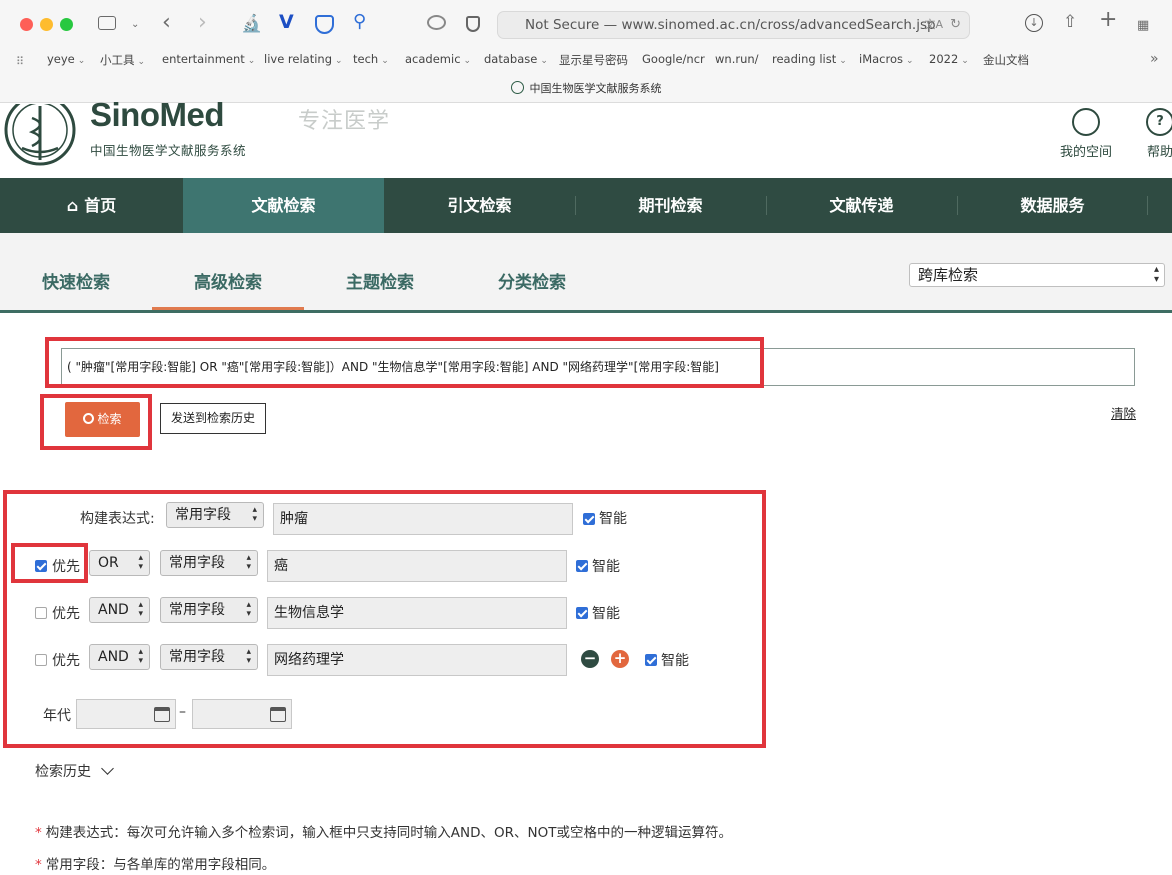 This screenshot has height=875, width=1172. What do you see at coordinates (66, 59) in the screenshot?
I see `bookmark-item: yeye ⌄` at bounding box center [66, 59].